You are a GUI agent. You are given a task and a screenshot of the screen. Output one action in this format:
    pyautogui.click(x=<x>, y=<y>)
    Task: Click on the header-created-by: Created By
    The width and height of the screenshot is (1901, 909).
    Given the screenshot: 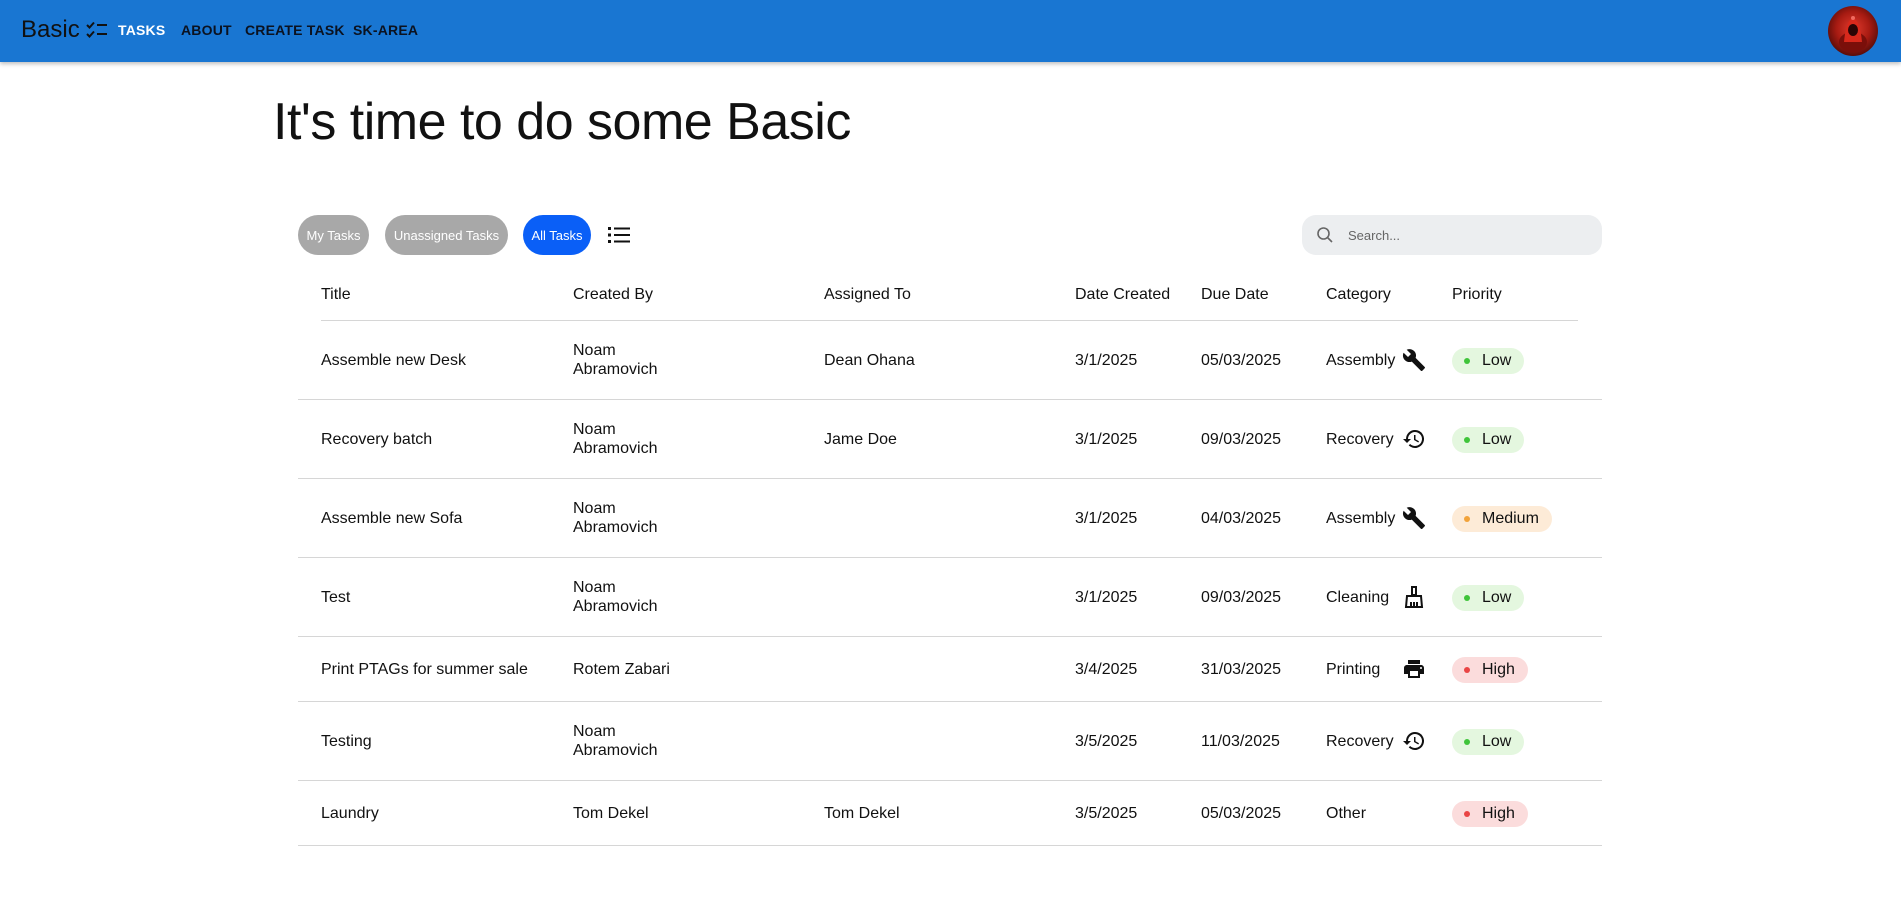 What is the action you would take?
    pyautogui.click(x=613, y=295)
    